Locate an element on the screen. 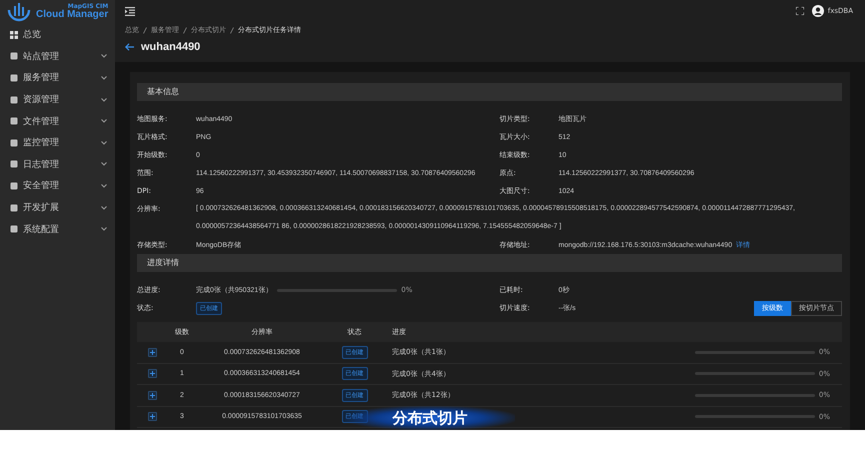 The image size is (865, 450). section-header: 进度详情 is located at coordinates (489, 263).